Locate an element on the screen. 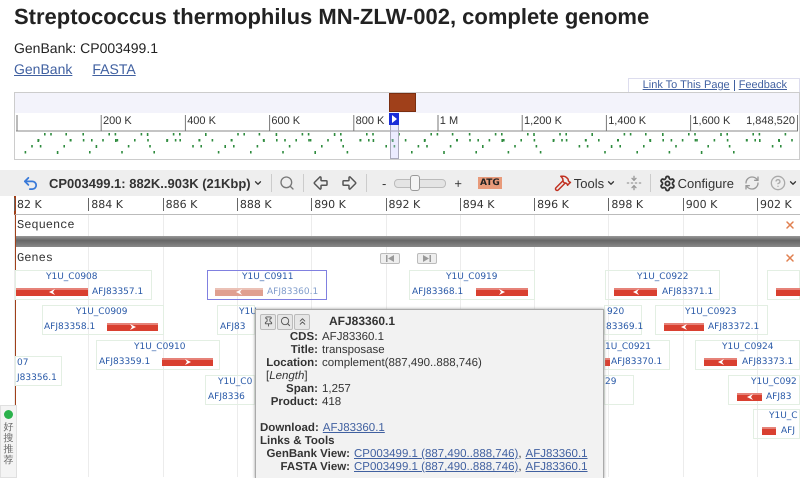  ruler-tick-label: 896 K is located at coordinates (551, 204).